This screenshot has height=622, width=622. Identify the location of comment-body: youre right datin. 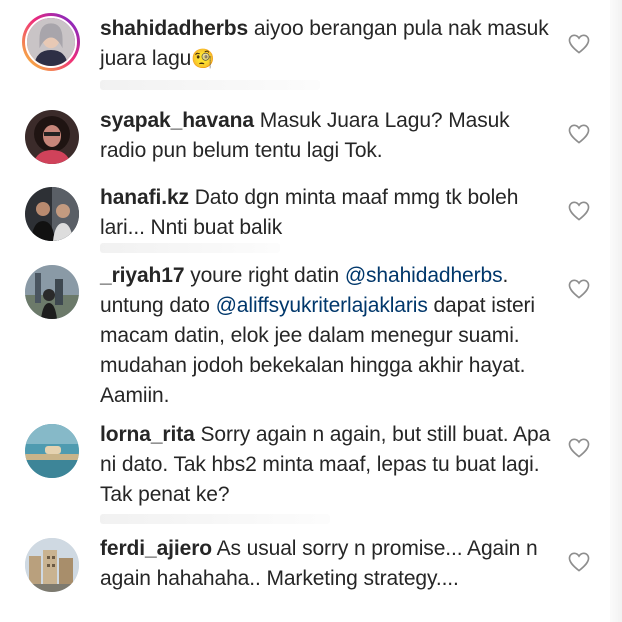
(267, 275).